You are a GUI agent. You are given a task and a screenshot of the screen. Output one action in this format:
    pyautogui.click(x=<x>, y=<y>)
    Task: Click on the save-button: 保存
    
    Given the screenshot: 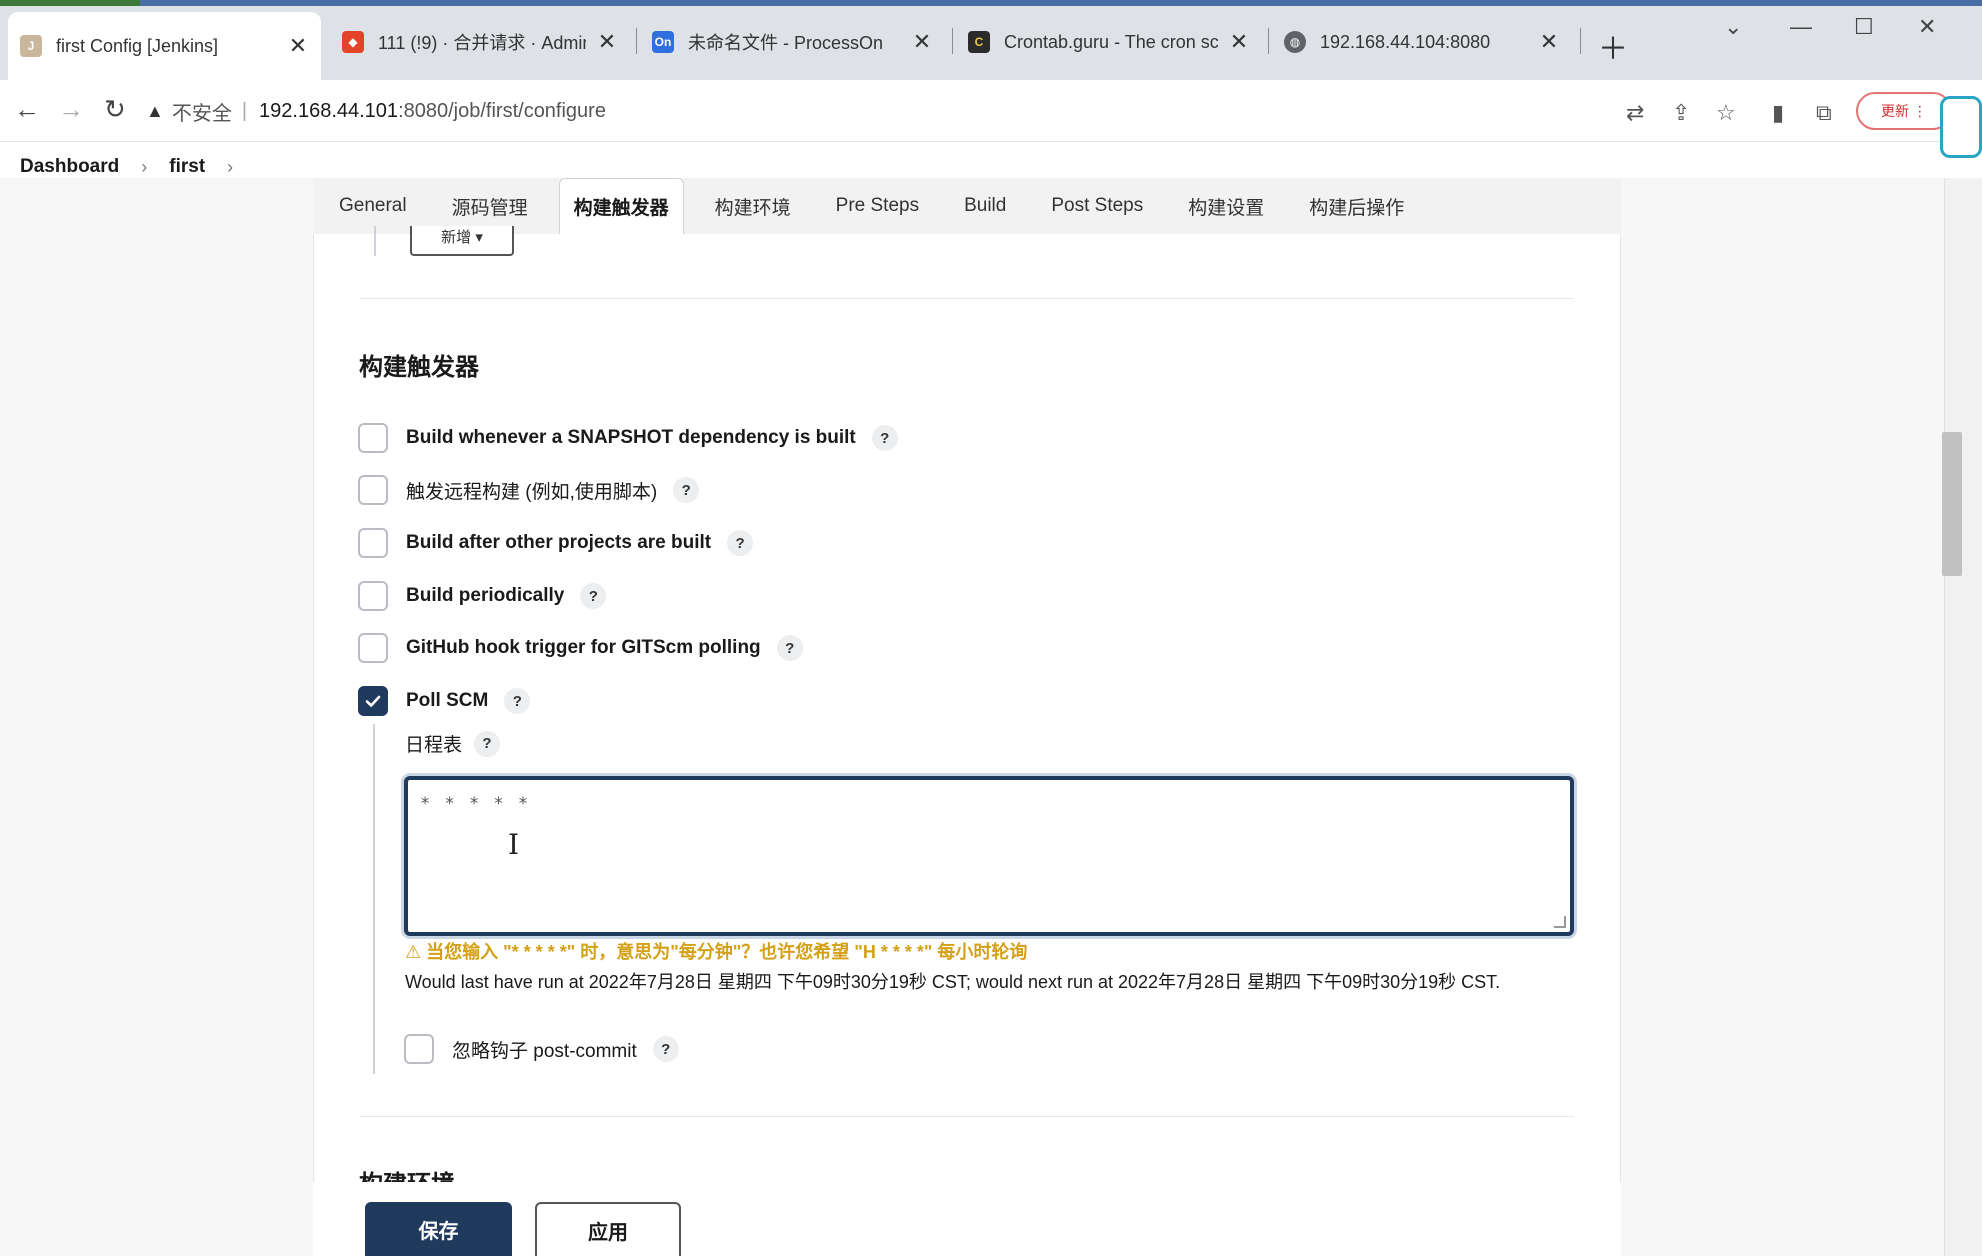 What is the action you would take?
    pyautogui.click(x=438, y=1229)
    